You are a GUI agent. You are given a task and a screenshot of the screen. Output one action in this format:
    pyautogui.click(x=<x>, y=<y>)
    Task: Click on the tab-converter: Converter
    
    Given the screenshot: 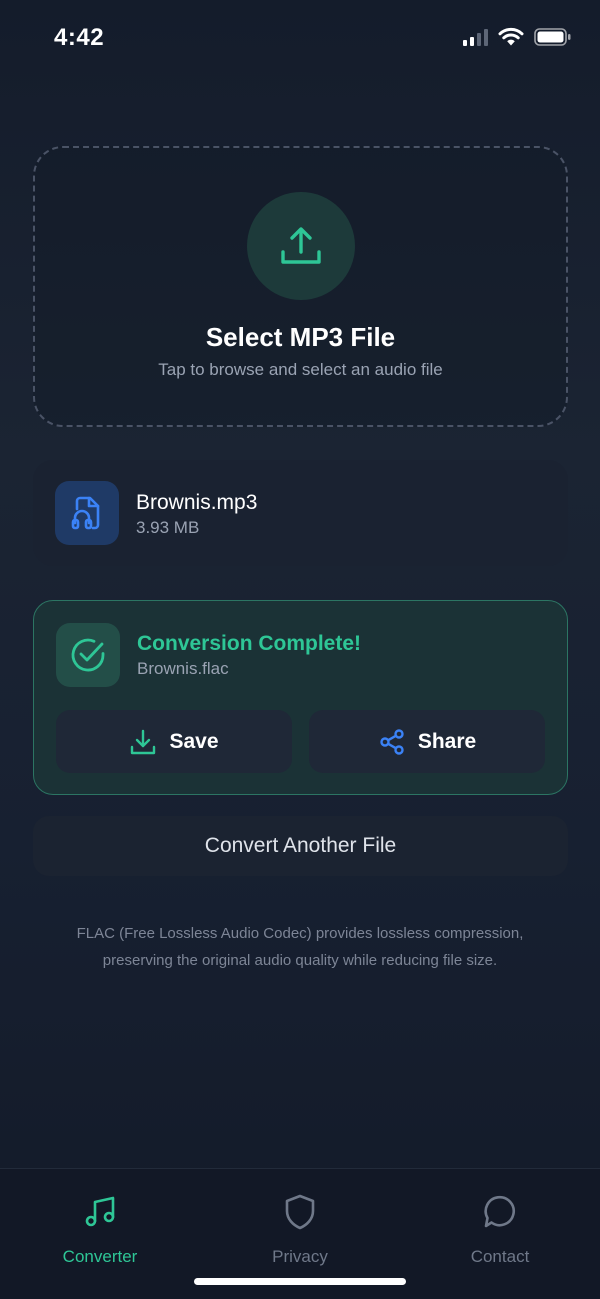 What is the action you would take?
    pyautogui.click(x=100, y=1230)
    